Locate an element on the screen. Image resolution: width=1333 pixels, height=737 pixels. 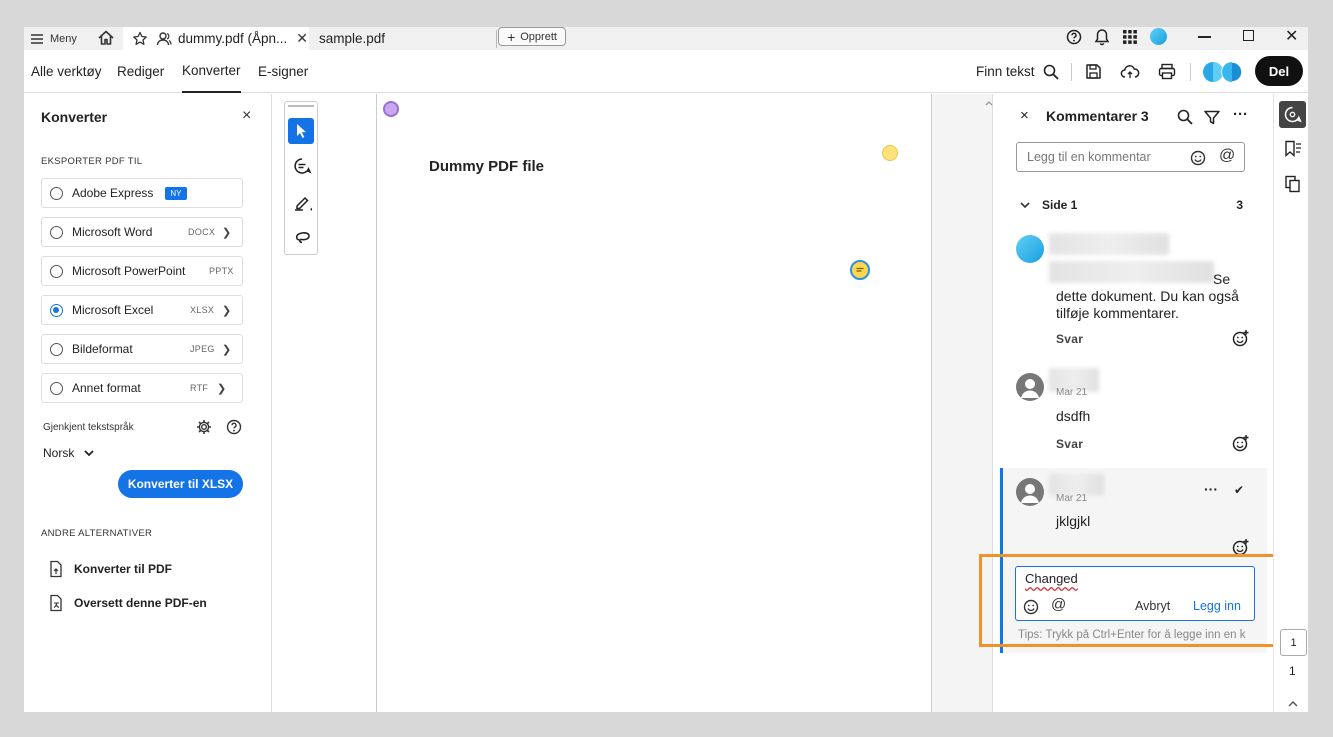
save-icon is located at coordinates (1093, 71).